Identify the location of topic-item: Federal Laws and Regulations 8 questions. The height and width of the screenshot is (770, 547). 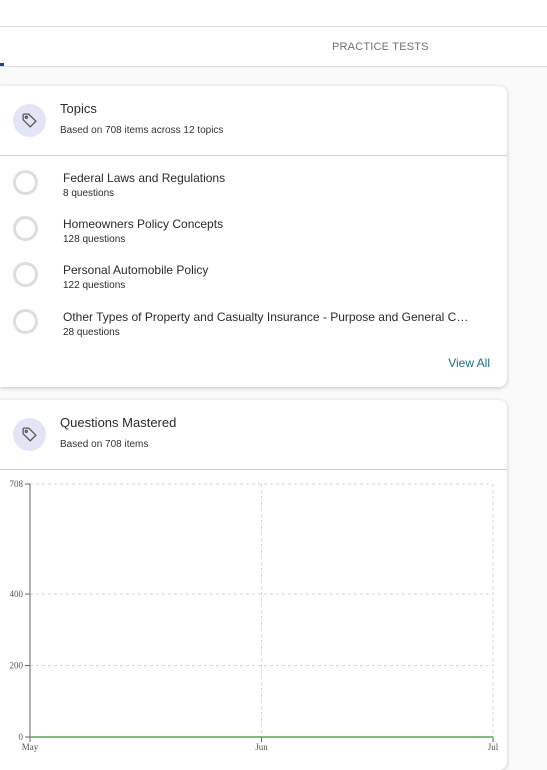
(253, 182).